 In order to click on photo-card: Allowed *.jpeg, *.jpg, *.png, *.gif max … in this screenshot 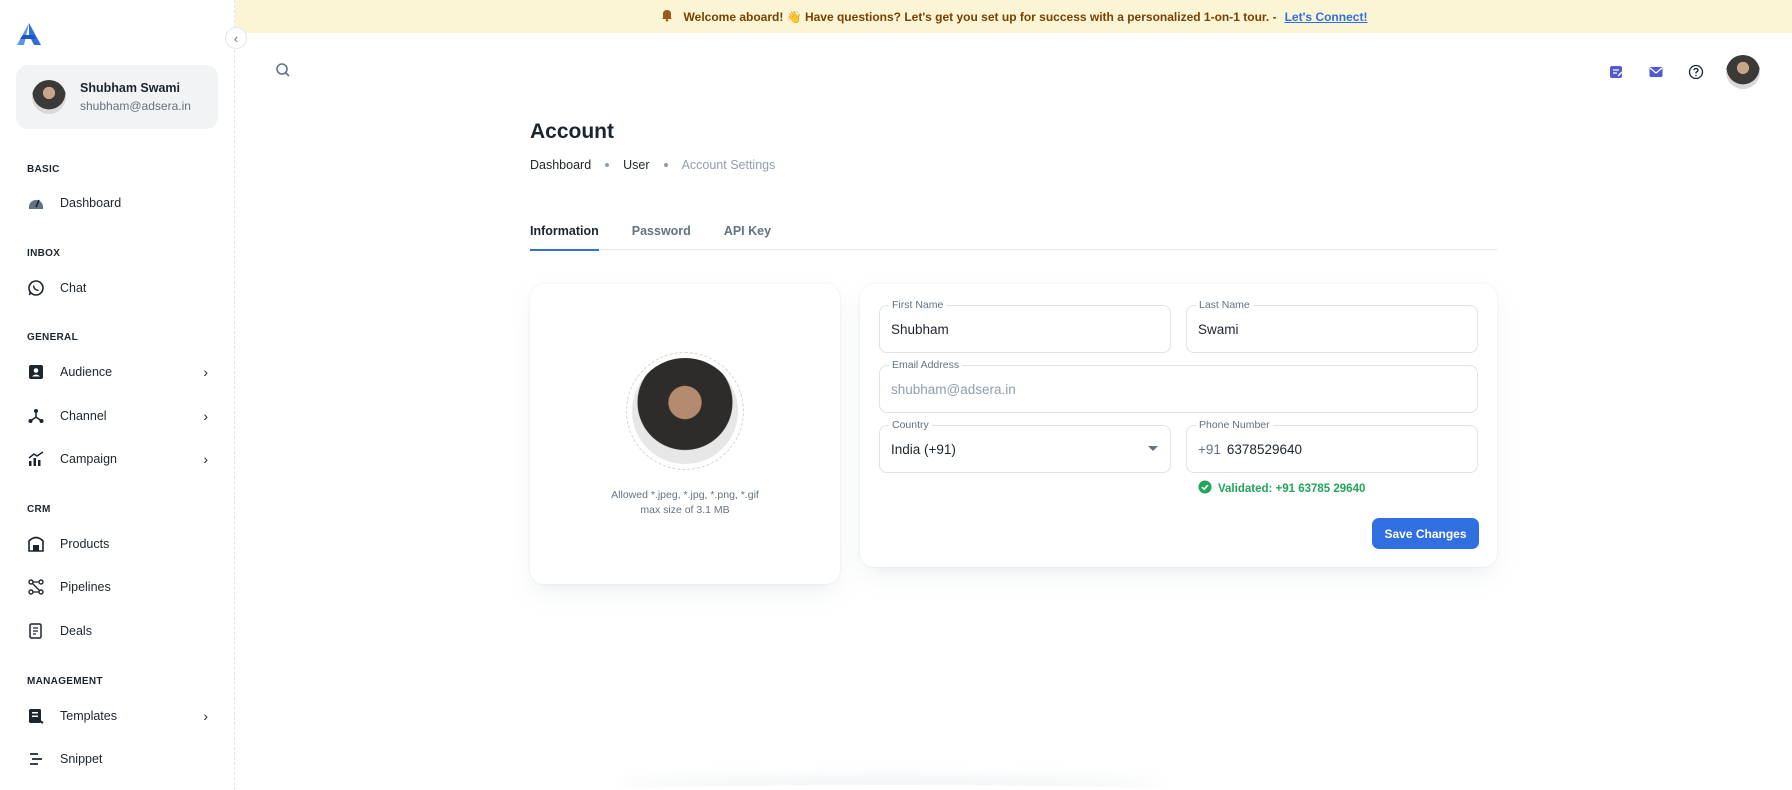, I will do `click(685, 434)`.